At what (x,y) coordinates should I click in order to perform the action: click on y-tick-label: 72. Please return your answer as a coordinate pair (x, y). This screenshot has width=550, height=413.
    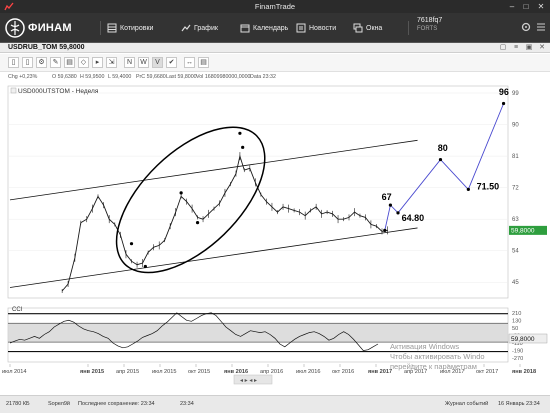
    Looking at the image, I should click on (515, 189).